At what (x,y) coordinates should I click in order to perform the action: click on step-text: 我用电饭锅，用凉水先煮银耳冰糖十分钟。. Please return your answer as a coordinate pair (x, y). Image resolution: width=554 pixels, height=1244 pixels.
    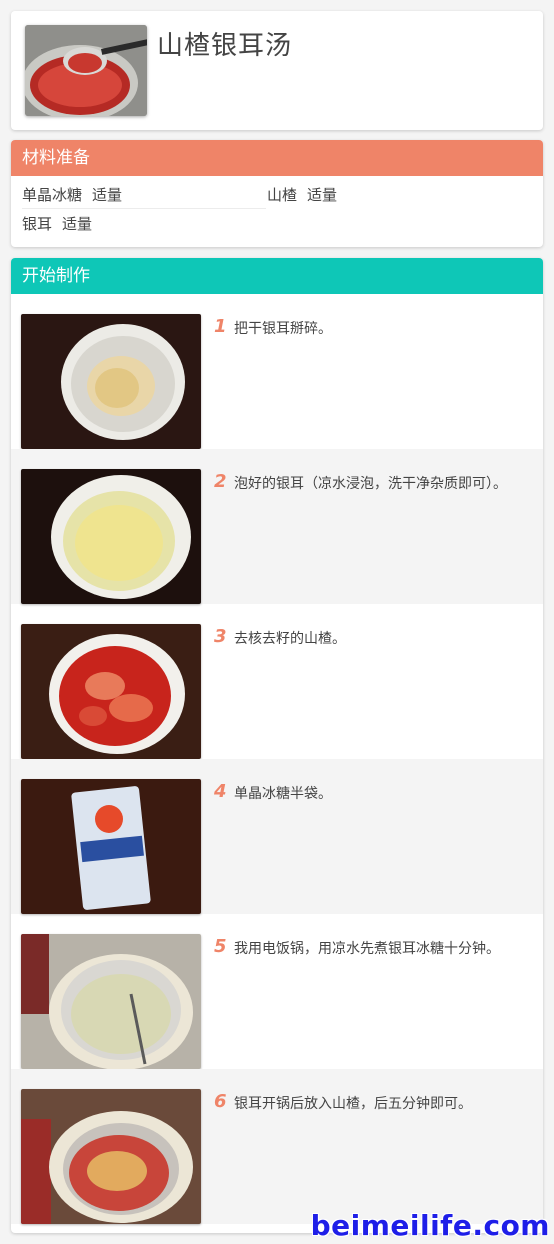
    Looking at the image, I should click on (367, 949).